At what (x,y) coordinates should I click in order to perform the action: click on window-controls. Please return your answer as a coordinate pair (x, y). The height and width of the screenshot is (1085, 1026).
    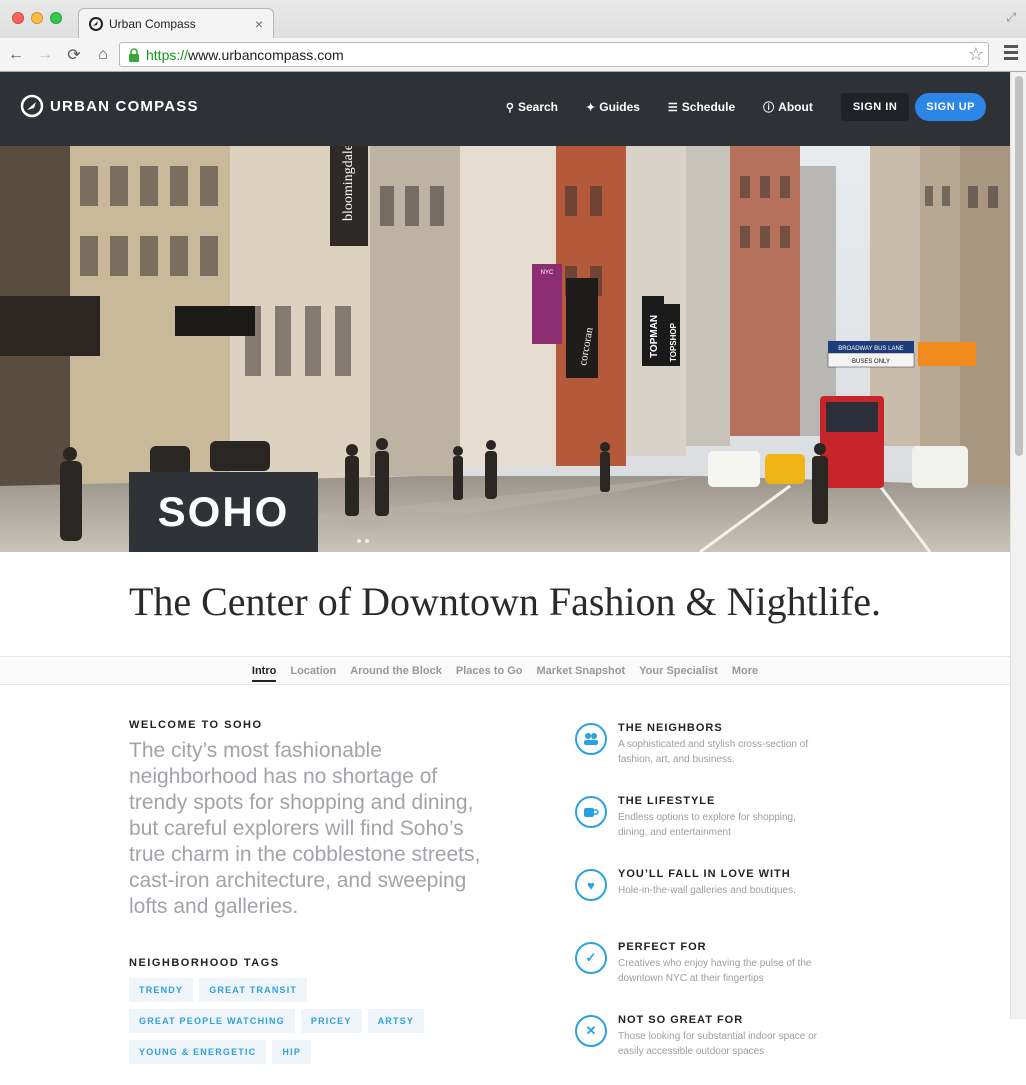
    Looking at the image, I should click on (37, 18).